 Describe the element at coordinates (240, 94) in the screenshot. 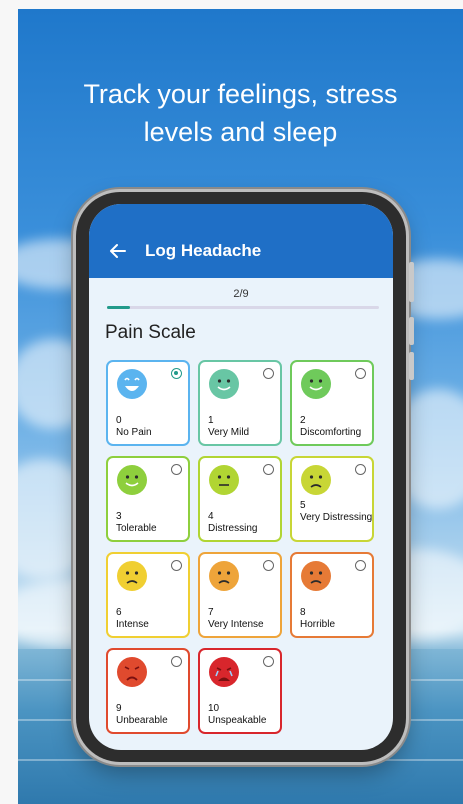

I see `headline-line-1: Track your feelings, stress` at that location.